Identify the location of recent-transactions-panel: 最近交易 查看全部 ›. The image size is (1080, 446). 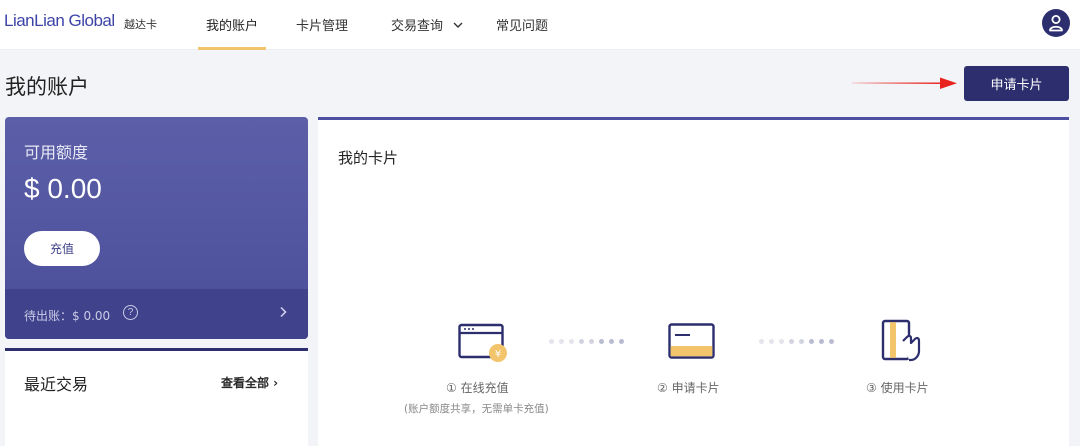
(156, 397).